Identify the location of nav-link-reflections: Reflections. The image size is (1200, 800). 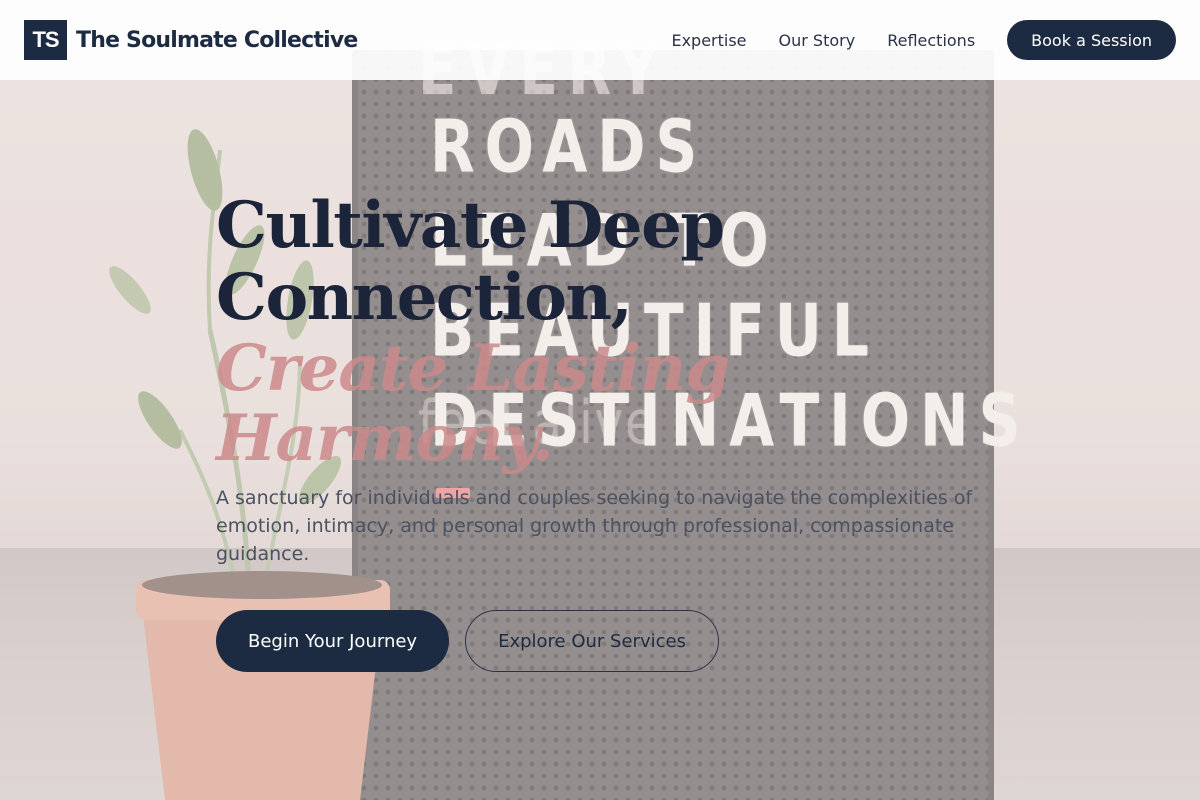
(931, 40).